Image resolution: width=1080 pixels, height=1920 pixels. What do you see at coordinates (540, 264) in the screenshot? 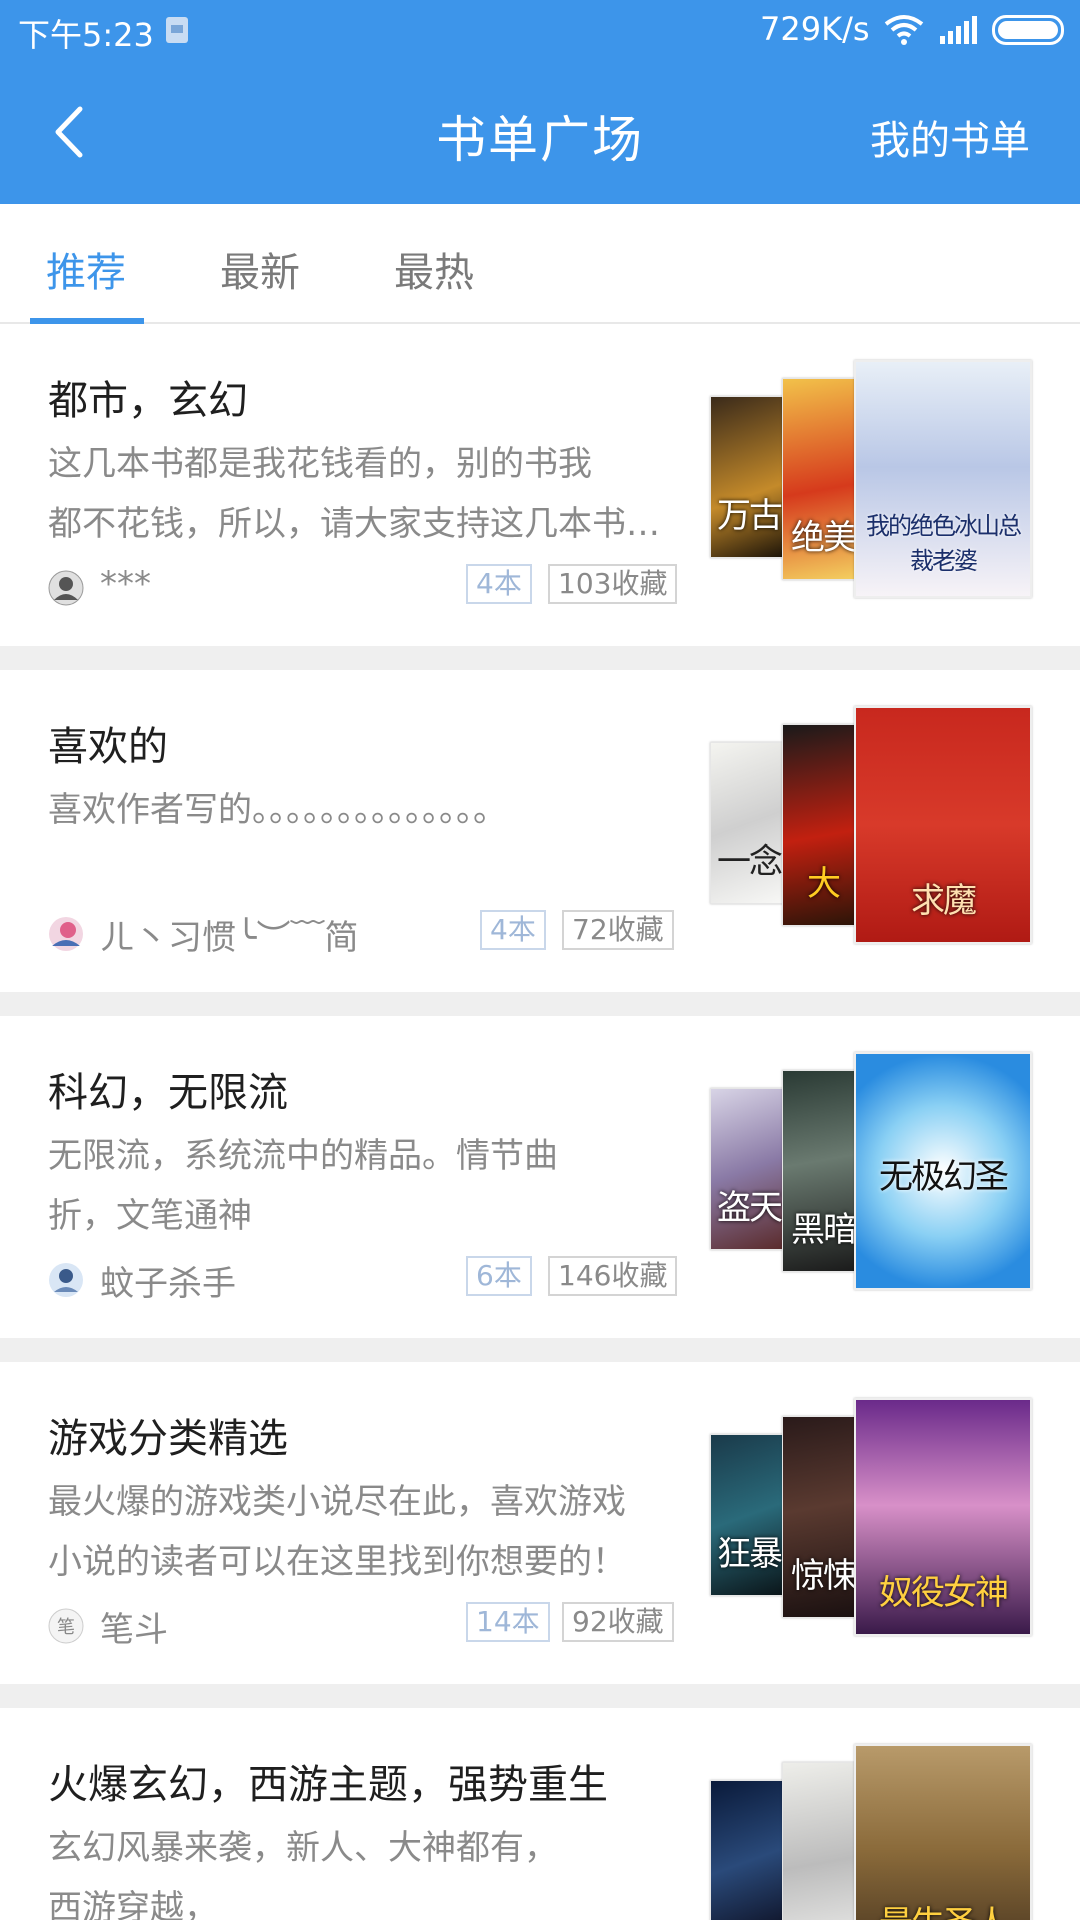
I see `tab-bar: 推荐 最新 最热` at bounding box center [540, 264].